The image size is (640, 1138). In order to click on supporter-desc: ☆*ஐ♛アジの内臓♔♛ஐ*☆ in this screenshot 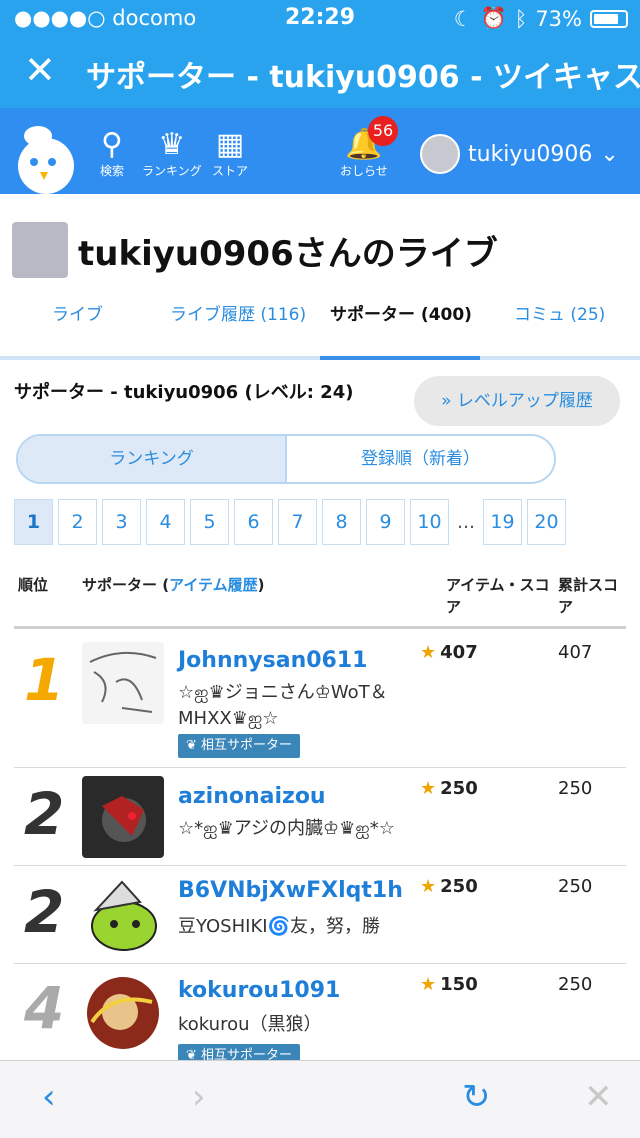, I will do `click(286, 828)`.